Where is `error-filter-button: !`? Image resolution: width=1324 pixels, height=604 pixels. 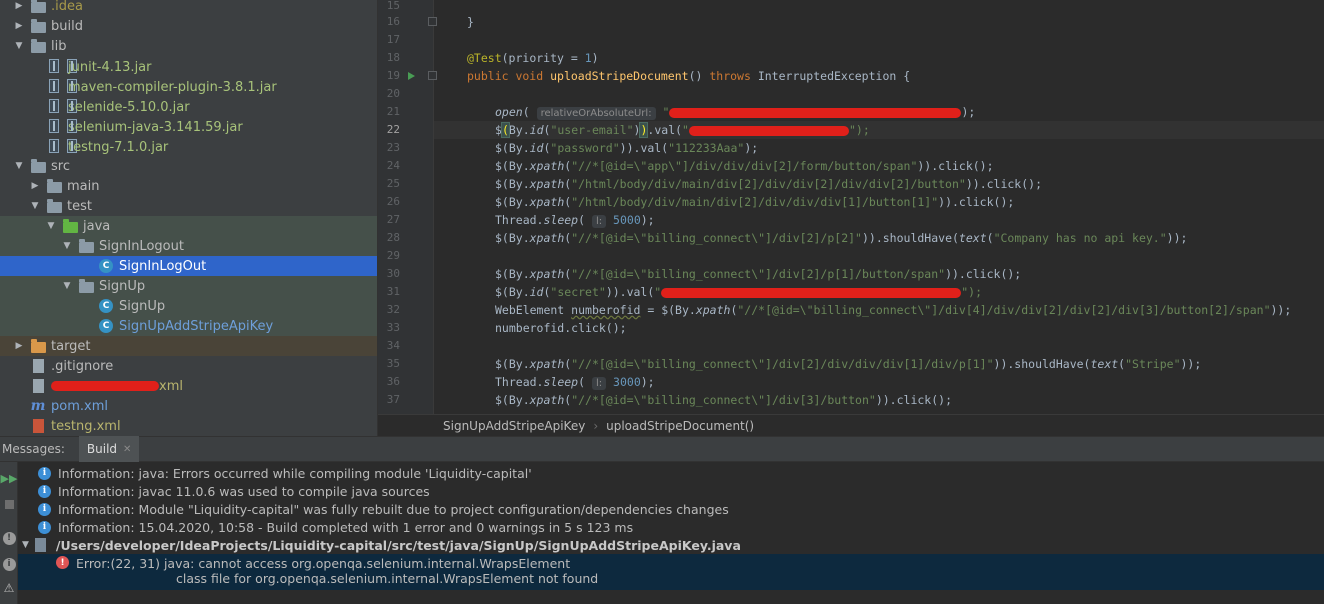
error-filter-button: ! is located at coordinates (9, 538).